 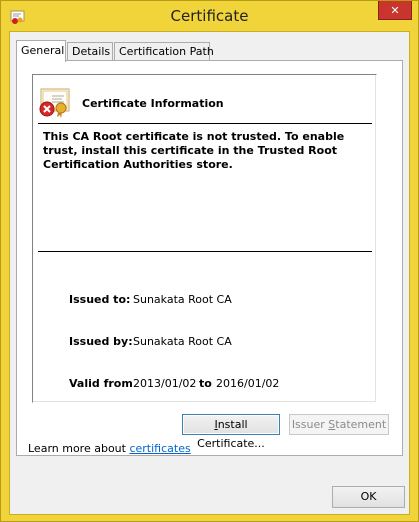 I want to click on issued-to-label: Issued to:, so click(x=100, y=299).